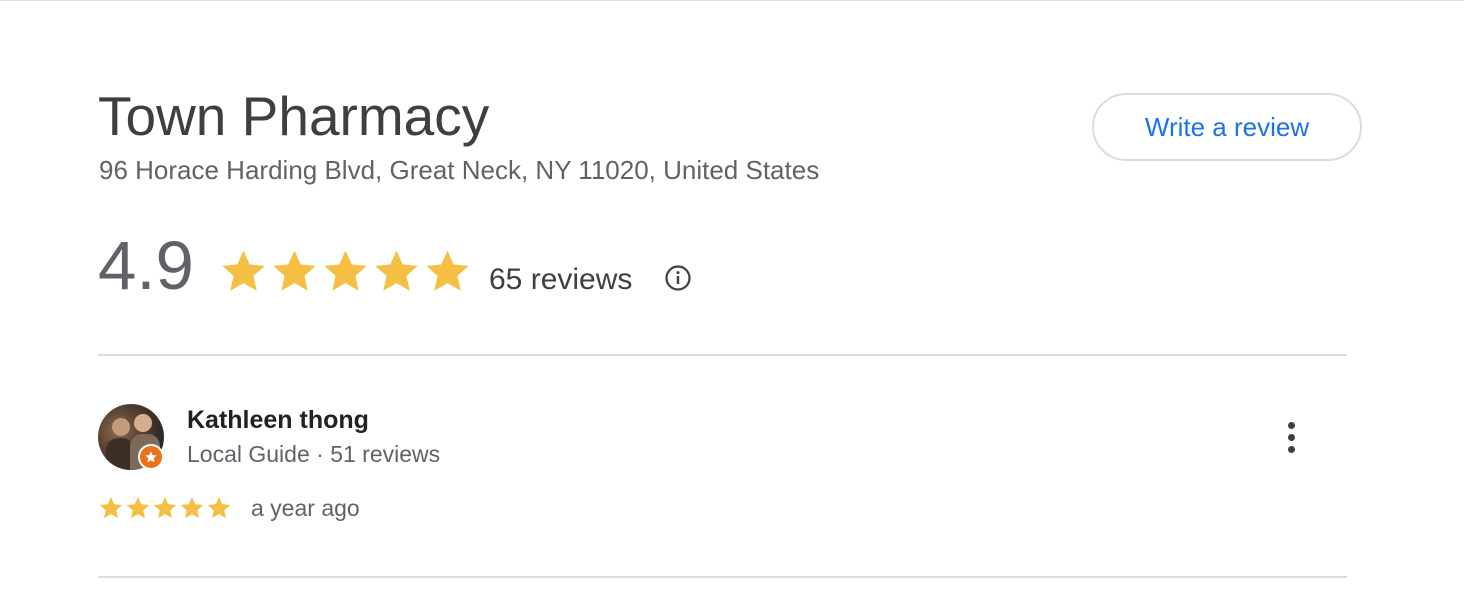 The height and width of the screenshot is (594, 1464). I want to click on review-divider, so click(722, 577).